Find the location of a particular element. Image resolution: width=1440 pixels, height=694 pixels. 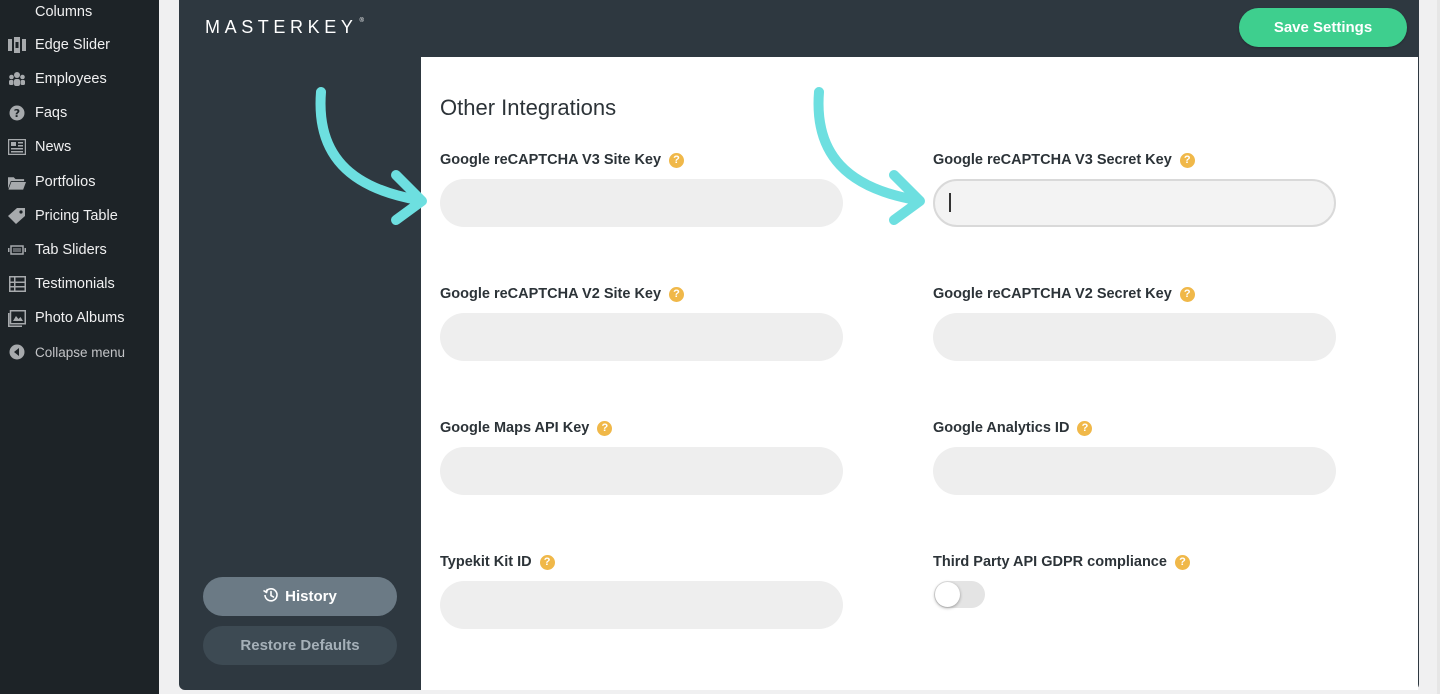

field-label-text: Google reCAPTCHA V2 Secret Key is located at coordinates (1052, 294).